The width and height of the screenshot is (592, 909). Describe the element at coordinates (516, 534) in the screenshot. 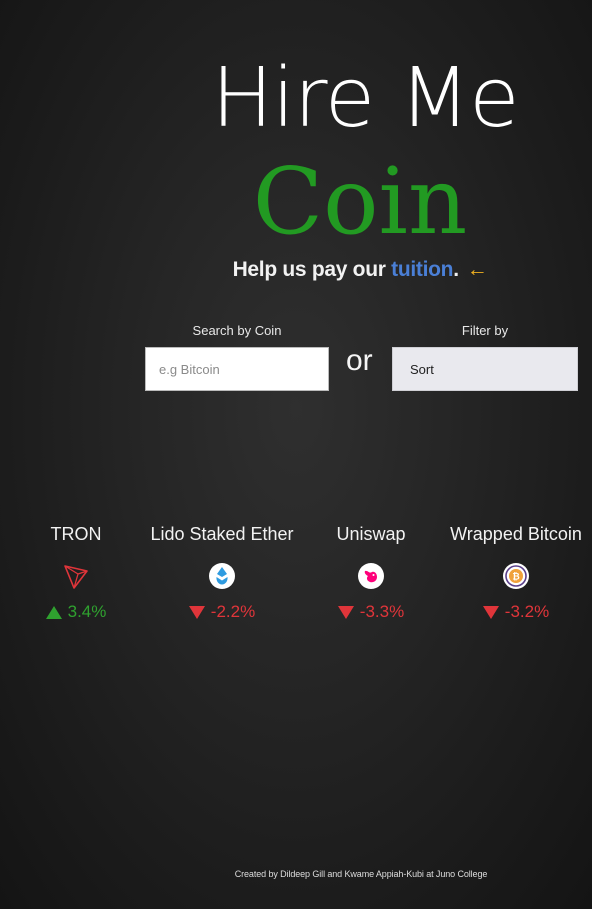

I see `coin-name: Wrapped Bitcoin` at that location.